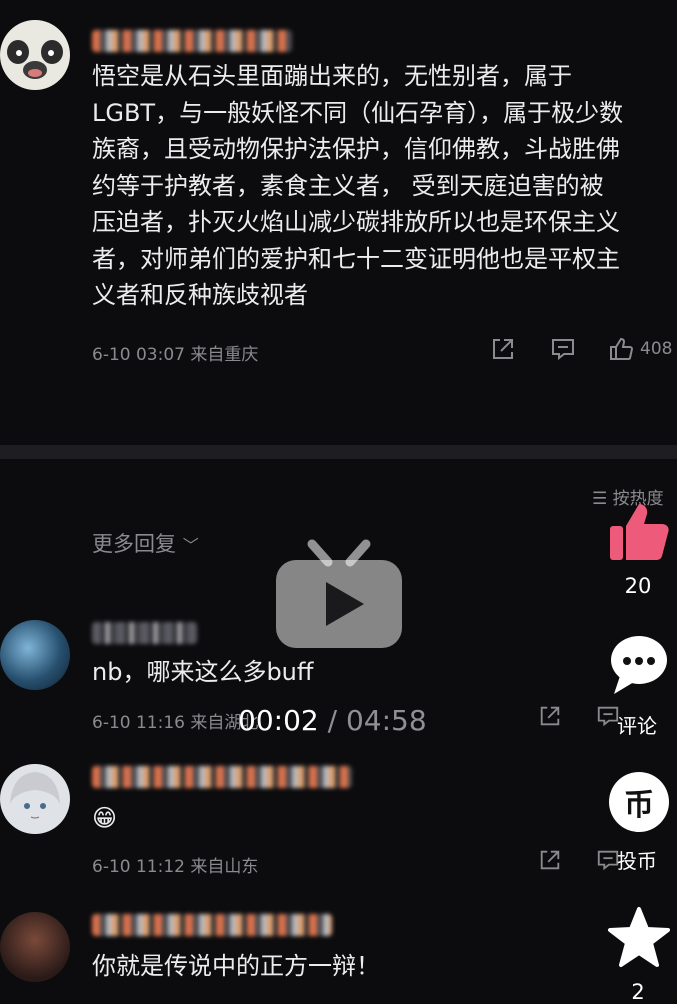 The image size is (677, 1004). What do you see at coordinates (656, 349) in the screenshot?
I see `like-count: 408` at bounding box center [656, 349].